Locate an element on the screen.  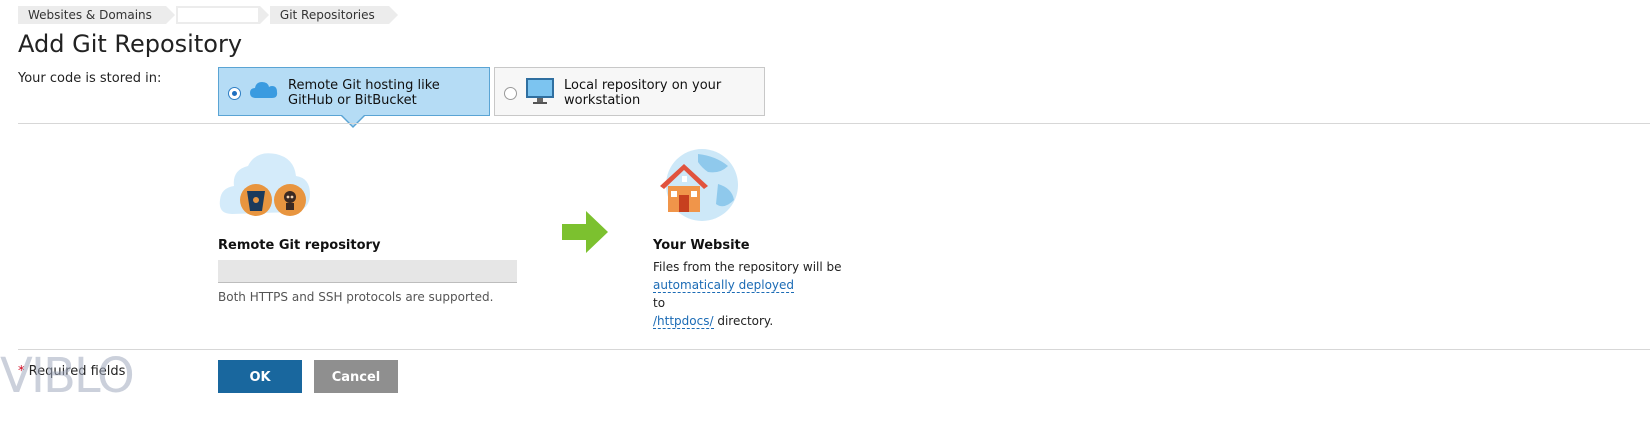
storage-option-local: Local repository on your workstation is located at coordinates (629, 91).